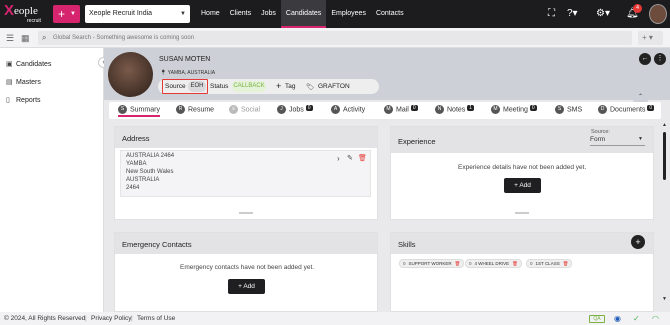  Describe the element at coordinates (137, 14) in the screenshot. I see `company-select: Xeople Recruit India ▼` at that location.